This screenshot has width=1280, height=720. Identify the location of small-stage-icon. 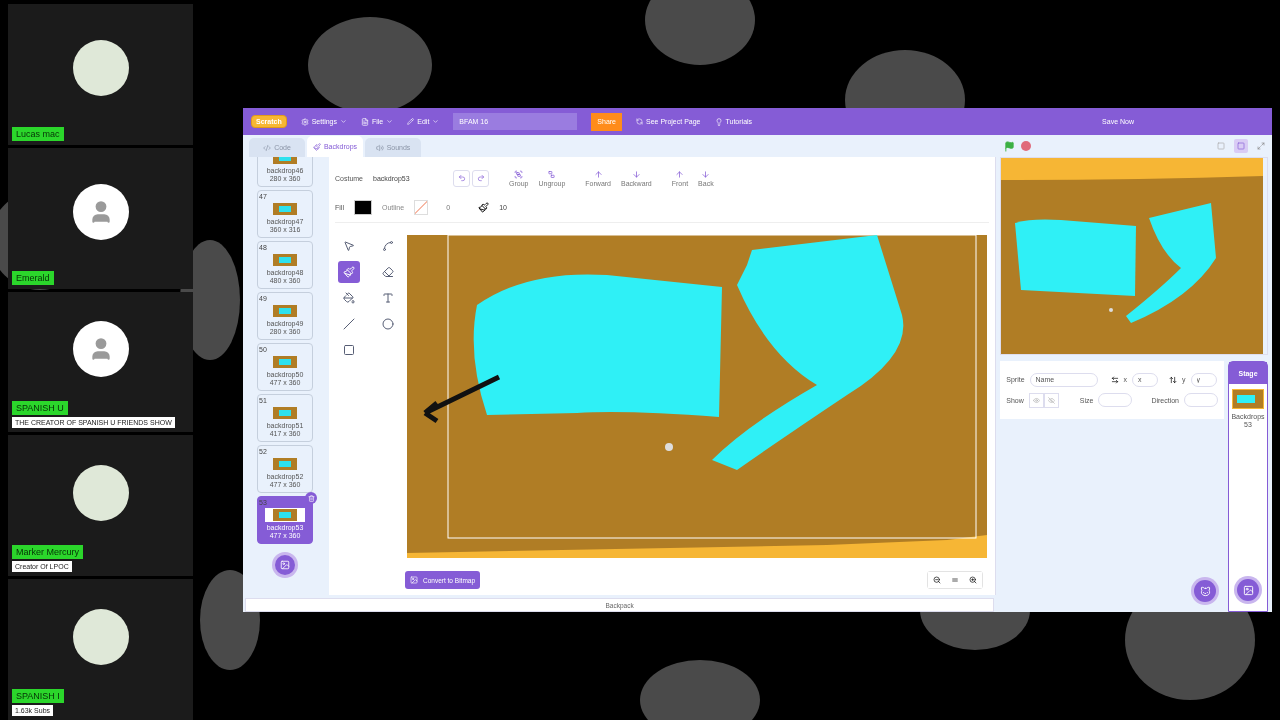
(1221, 146).